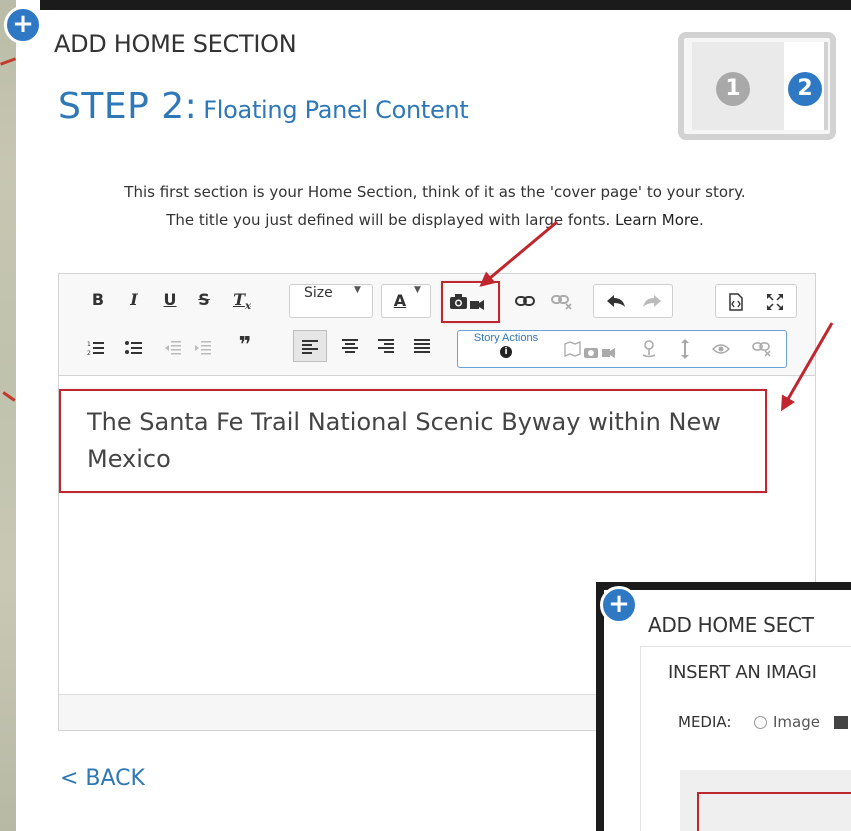  I want to click on image-radio, so click(760, 722).